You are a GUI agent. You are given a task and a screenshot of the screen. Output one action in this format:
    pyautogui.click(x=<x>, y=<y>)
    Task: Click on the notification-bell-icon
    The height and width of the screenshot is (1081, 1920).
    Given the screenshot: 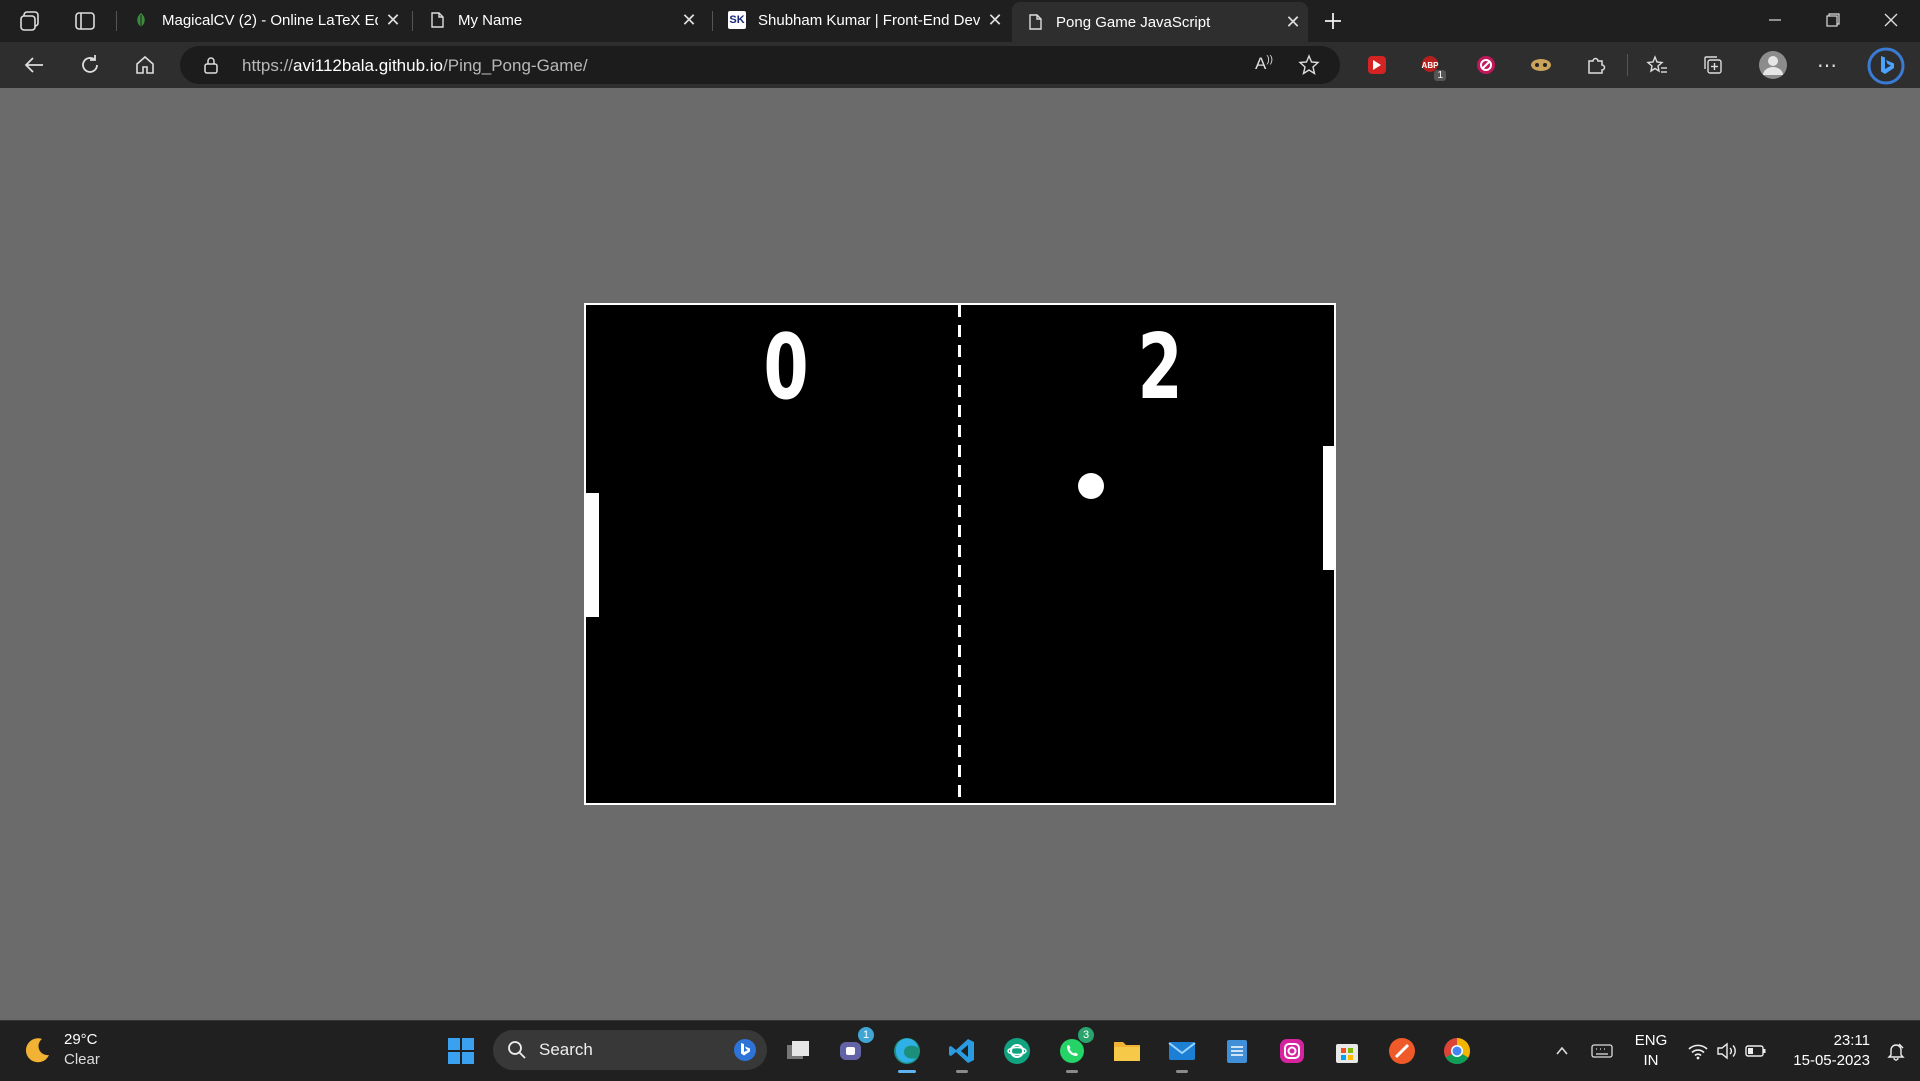 What is the action you would take?
    pyautogui.click(x=1896, y=1051)
    